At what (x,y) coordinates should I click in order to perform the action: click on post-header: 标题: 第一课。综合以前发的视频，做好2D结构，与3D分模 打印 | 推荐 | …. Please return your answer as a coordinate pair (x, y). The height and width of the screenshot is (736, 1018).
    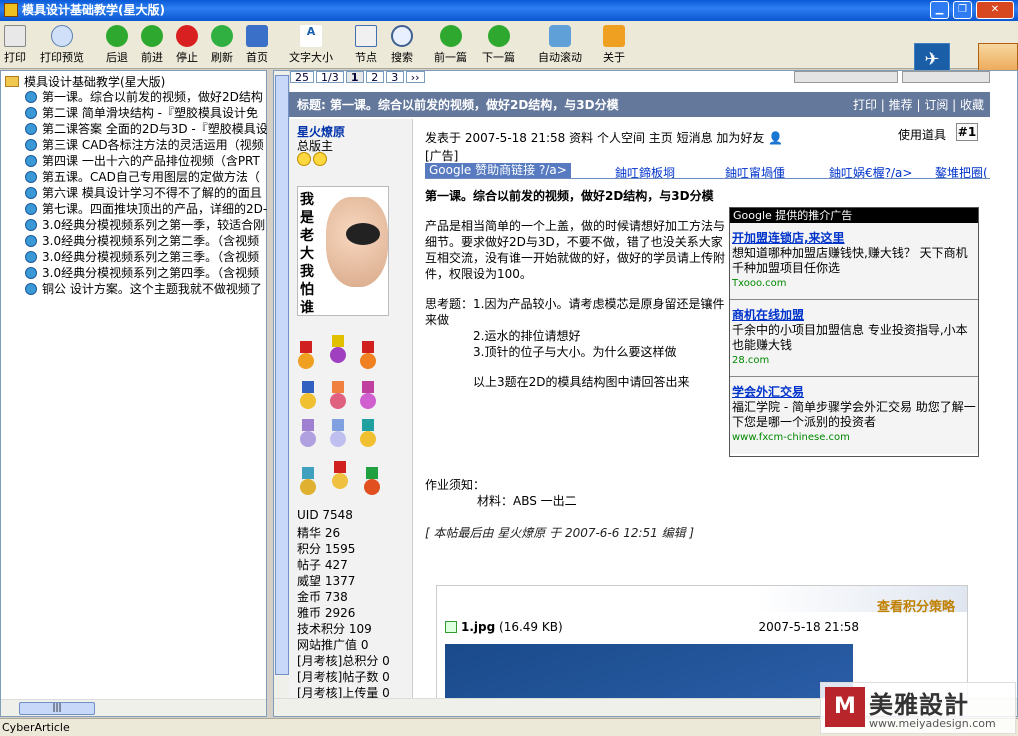
    Looking at the image, I should click on (639, 105).